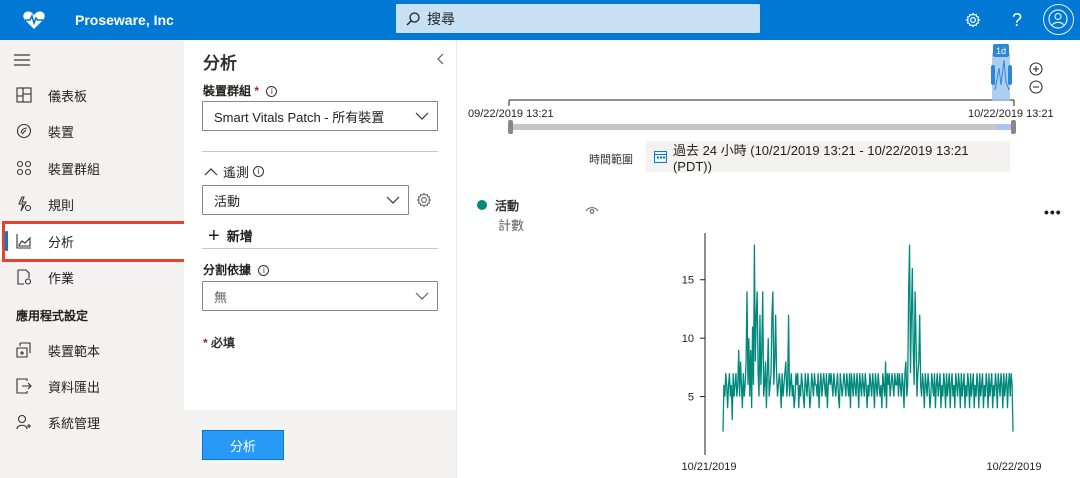 Image resolution: width=1080 pixels, height=478 pixels. What do you see at coordinates (22, 60) in the screenshot?
I see `hamburger-menu-icon` at bounding box center [22, 60].